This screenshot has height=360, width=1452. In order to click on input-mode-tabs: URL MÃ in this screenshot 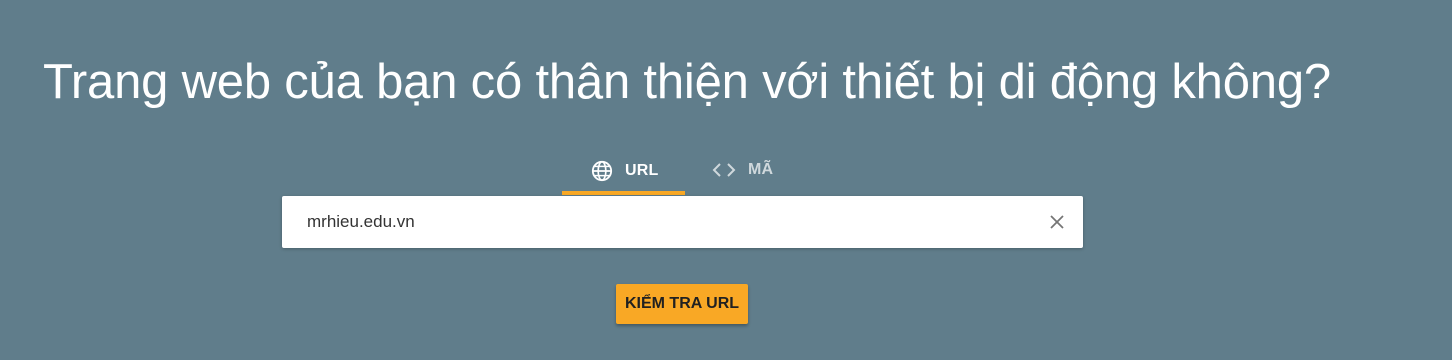, I will do `click(667, 172)`.